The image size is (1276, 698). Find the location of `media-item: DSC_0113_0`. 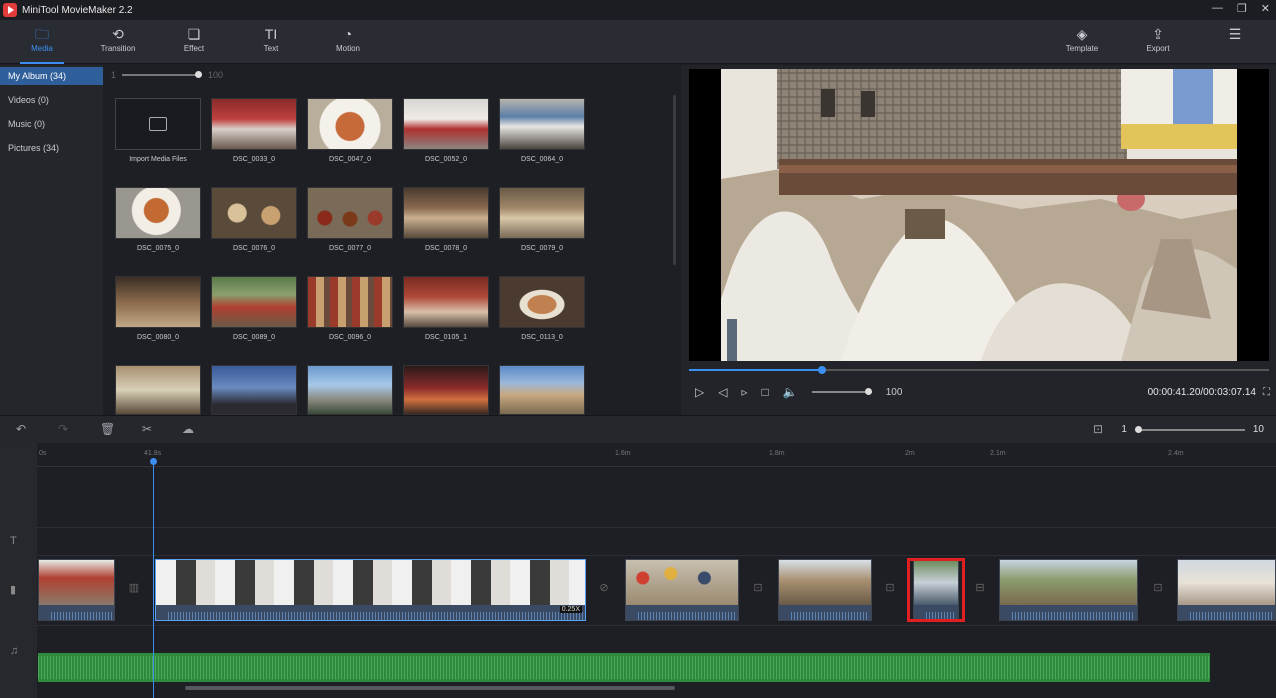

media-item: DSC_0113_0 is located at coordinates (542, 308).